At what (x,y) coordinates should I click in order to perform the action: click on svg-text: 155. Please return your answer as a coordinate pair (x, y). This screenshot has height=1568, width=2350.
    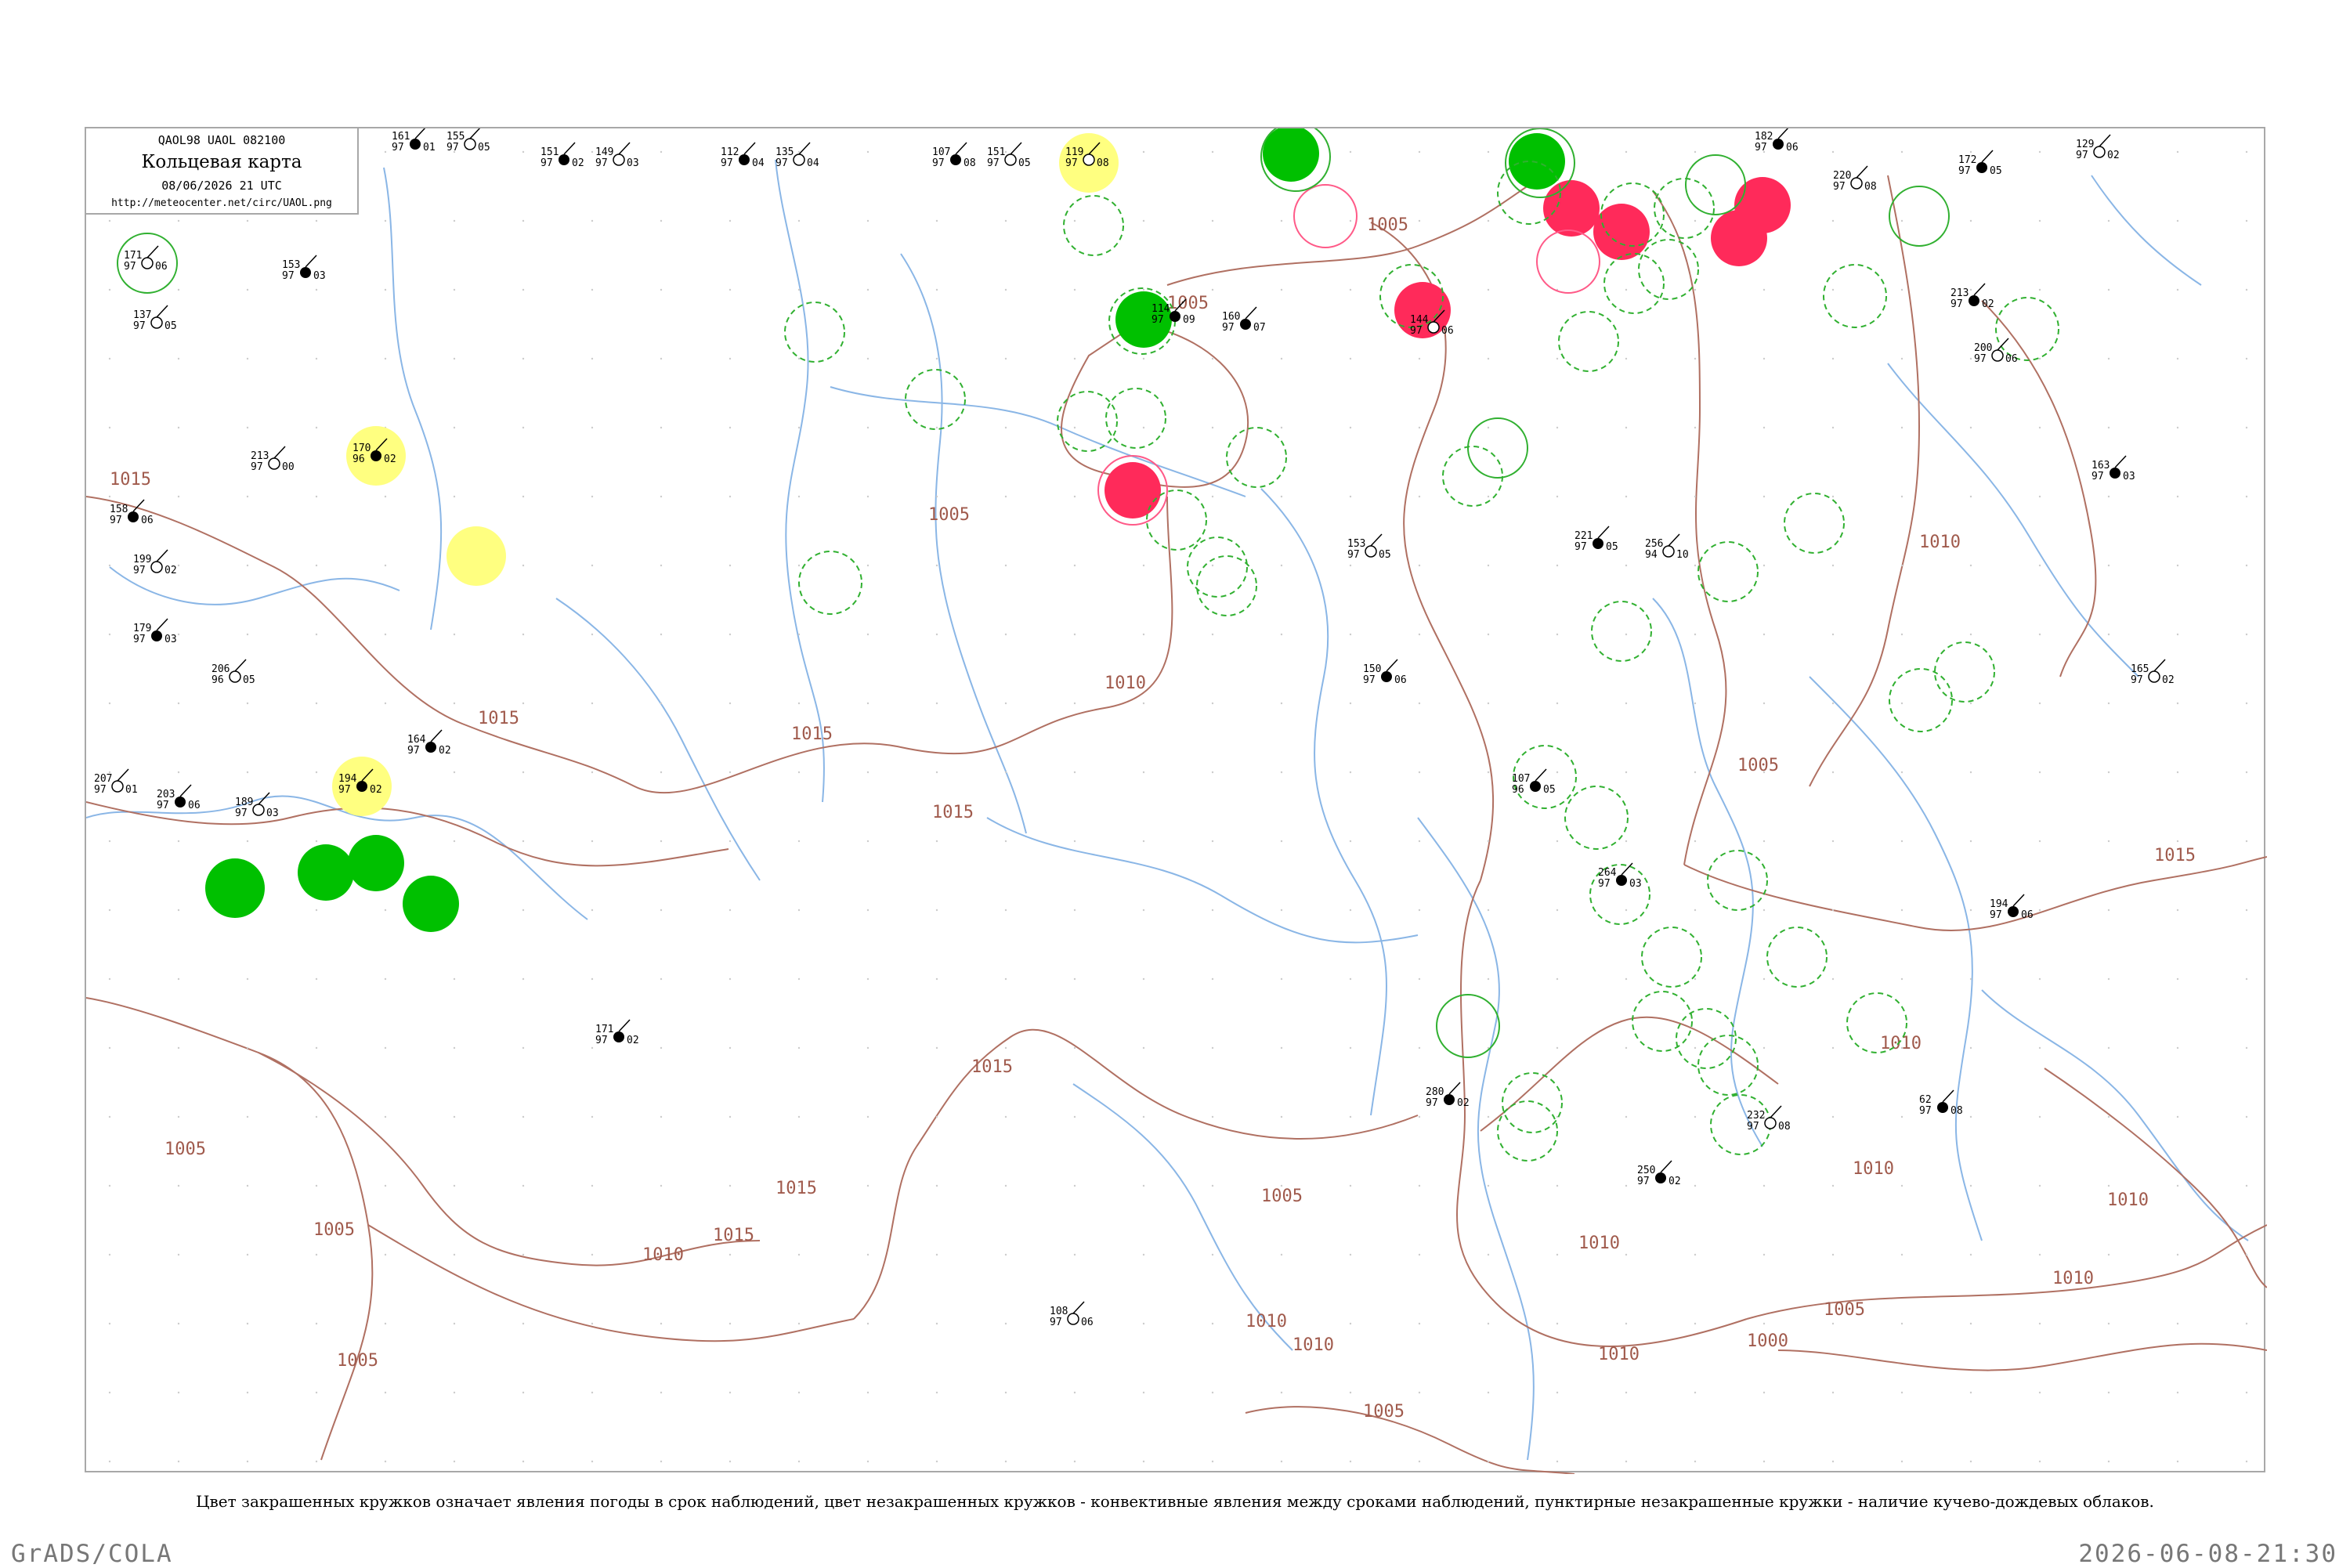
    Looking at the image, I should click on (455, 137).